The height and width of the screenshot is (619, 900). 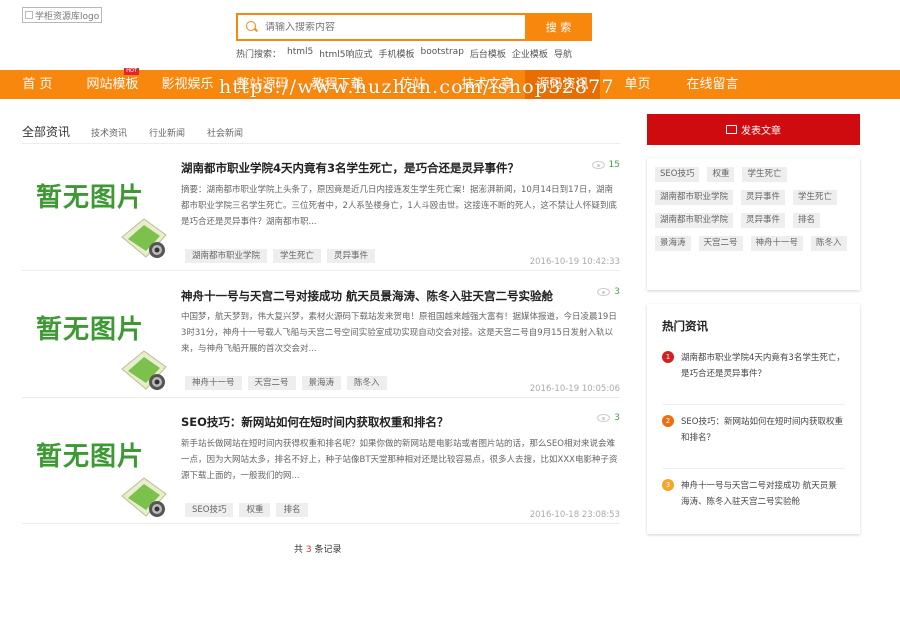 I want to click on category-tabs: 全部资讯 技术资讯 行业新闻 社会新闻, so click(x=143, y=131).